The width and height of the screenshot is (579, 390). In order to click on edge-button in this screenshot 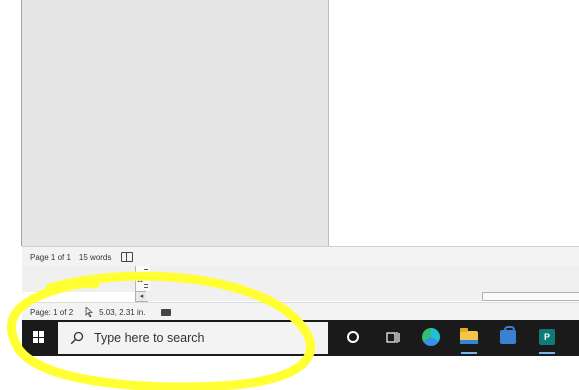, I will do `click(431, 337)`.